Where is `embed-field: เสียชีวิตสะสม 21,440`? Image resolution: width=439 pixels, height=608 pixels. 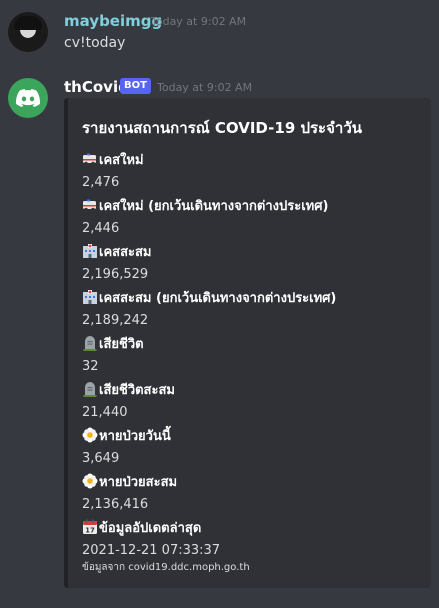
embed-field: เสียชีวิตสะสม 21,440 is located at coordinates (250, 403).